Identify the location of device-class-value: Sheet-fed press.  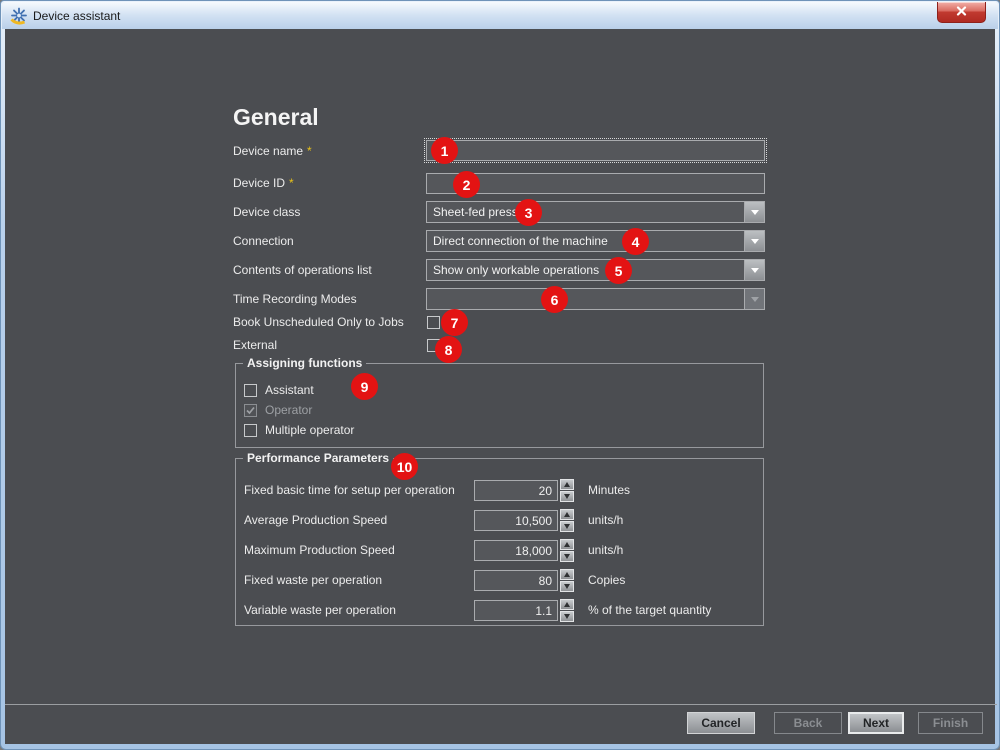
(475, 212).